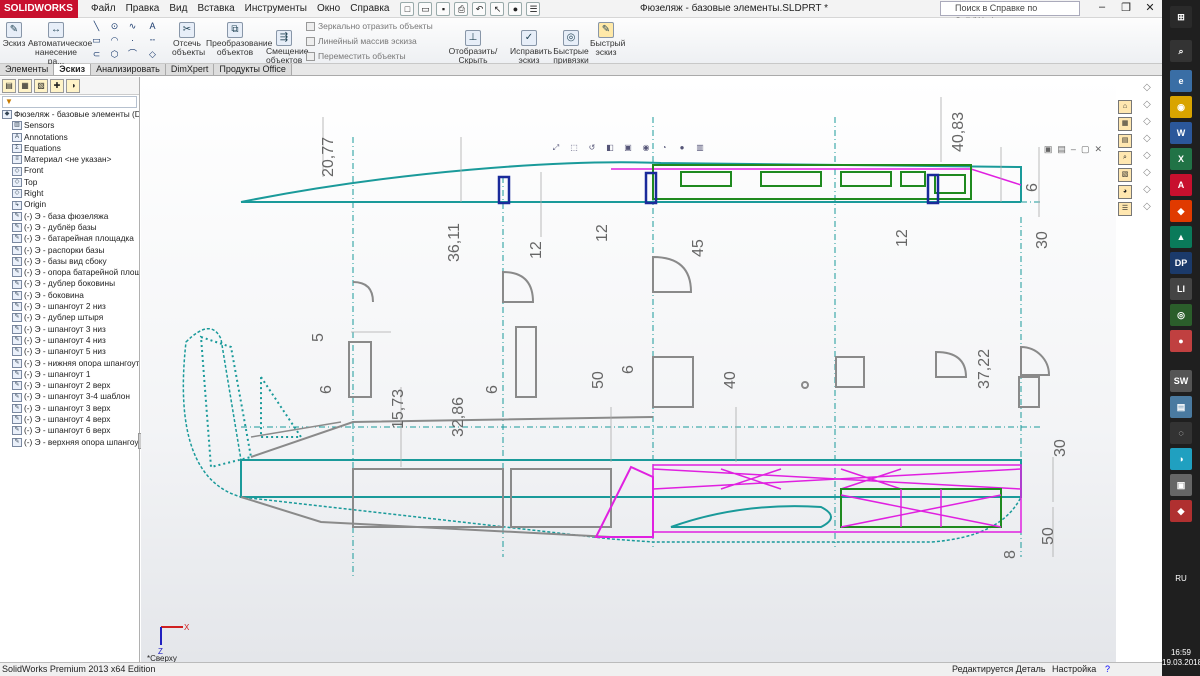 The height and width of the screenshot is (676, 1200). What do you see at coordinates (1181, 185) in the screenshot?
I see `acrobat-icon: A` at bounding box center [1181, 185].